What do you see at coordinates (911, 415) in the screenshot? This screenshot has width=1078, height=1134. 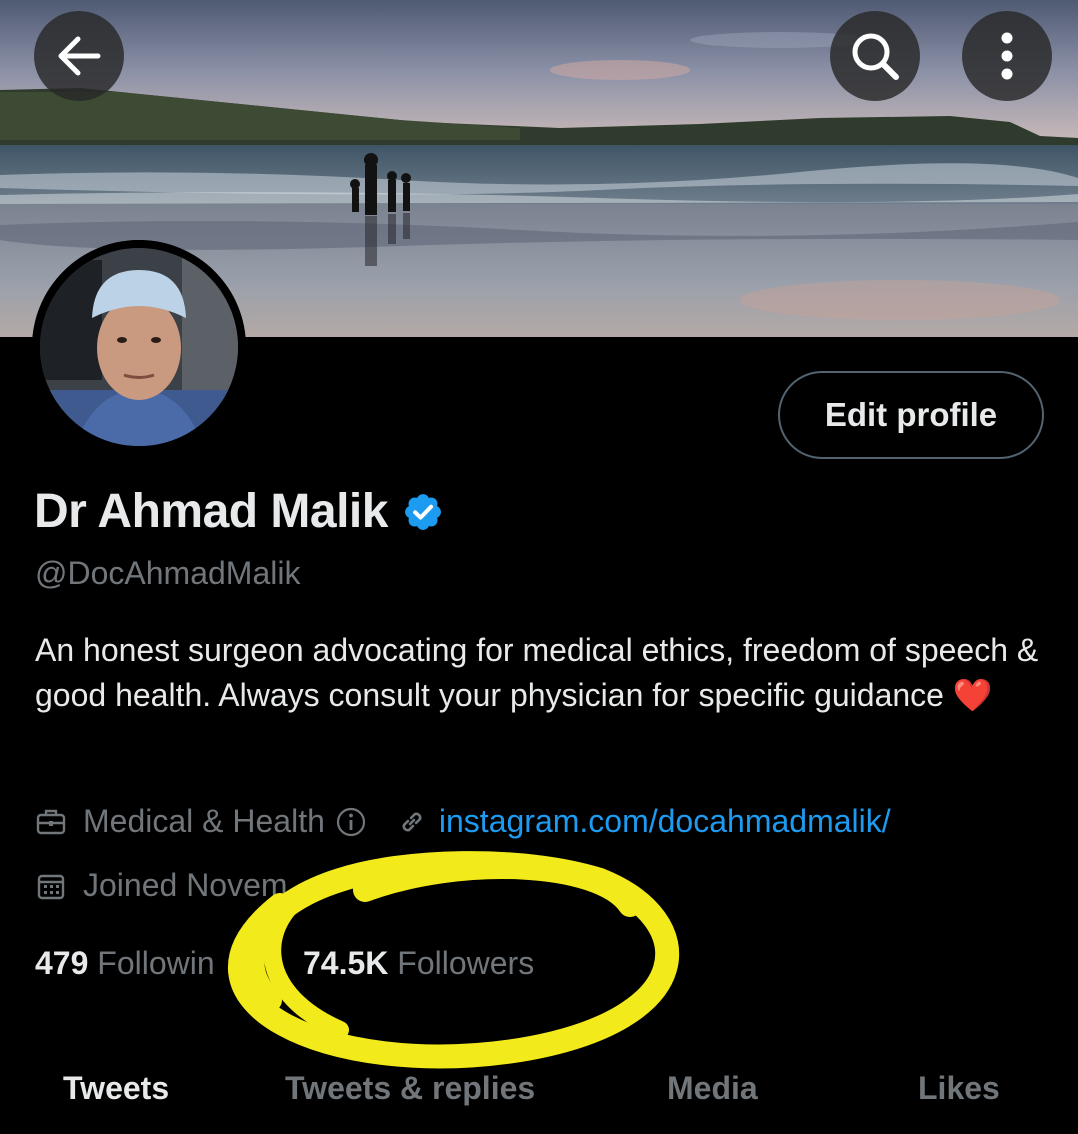 I see `edit-profile-button: Edit profile` at bounding box center [911, 415].